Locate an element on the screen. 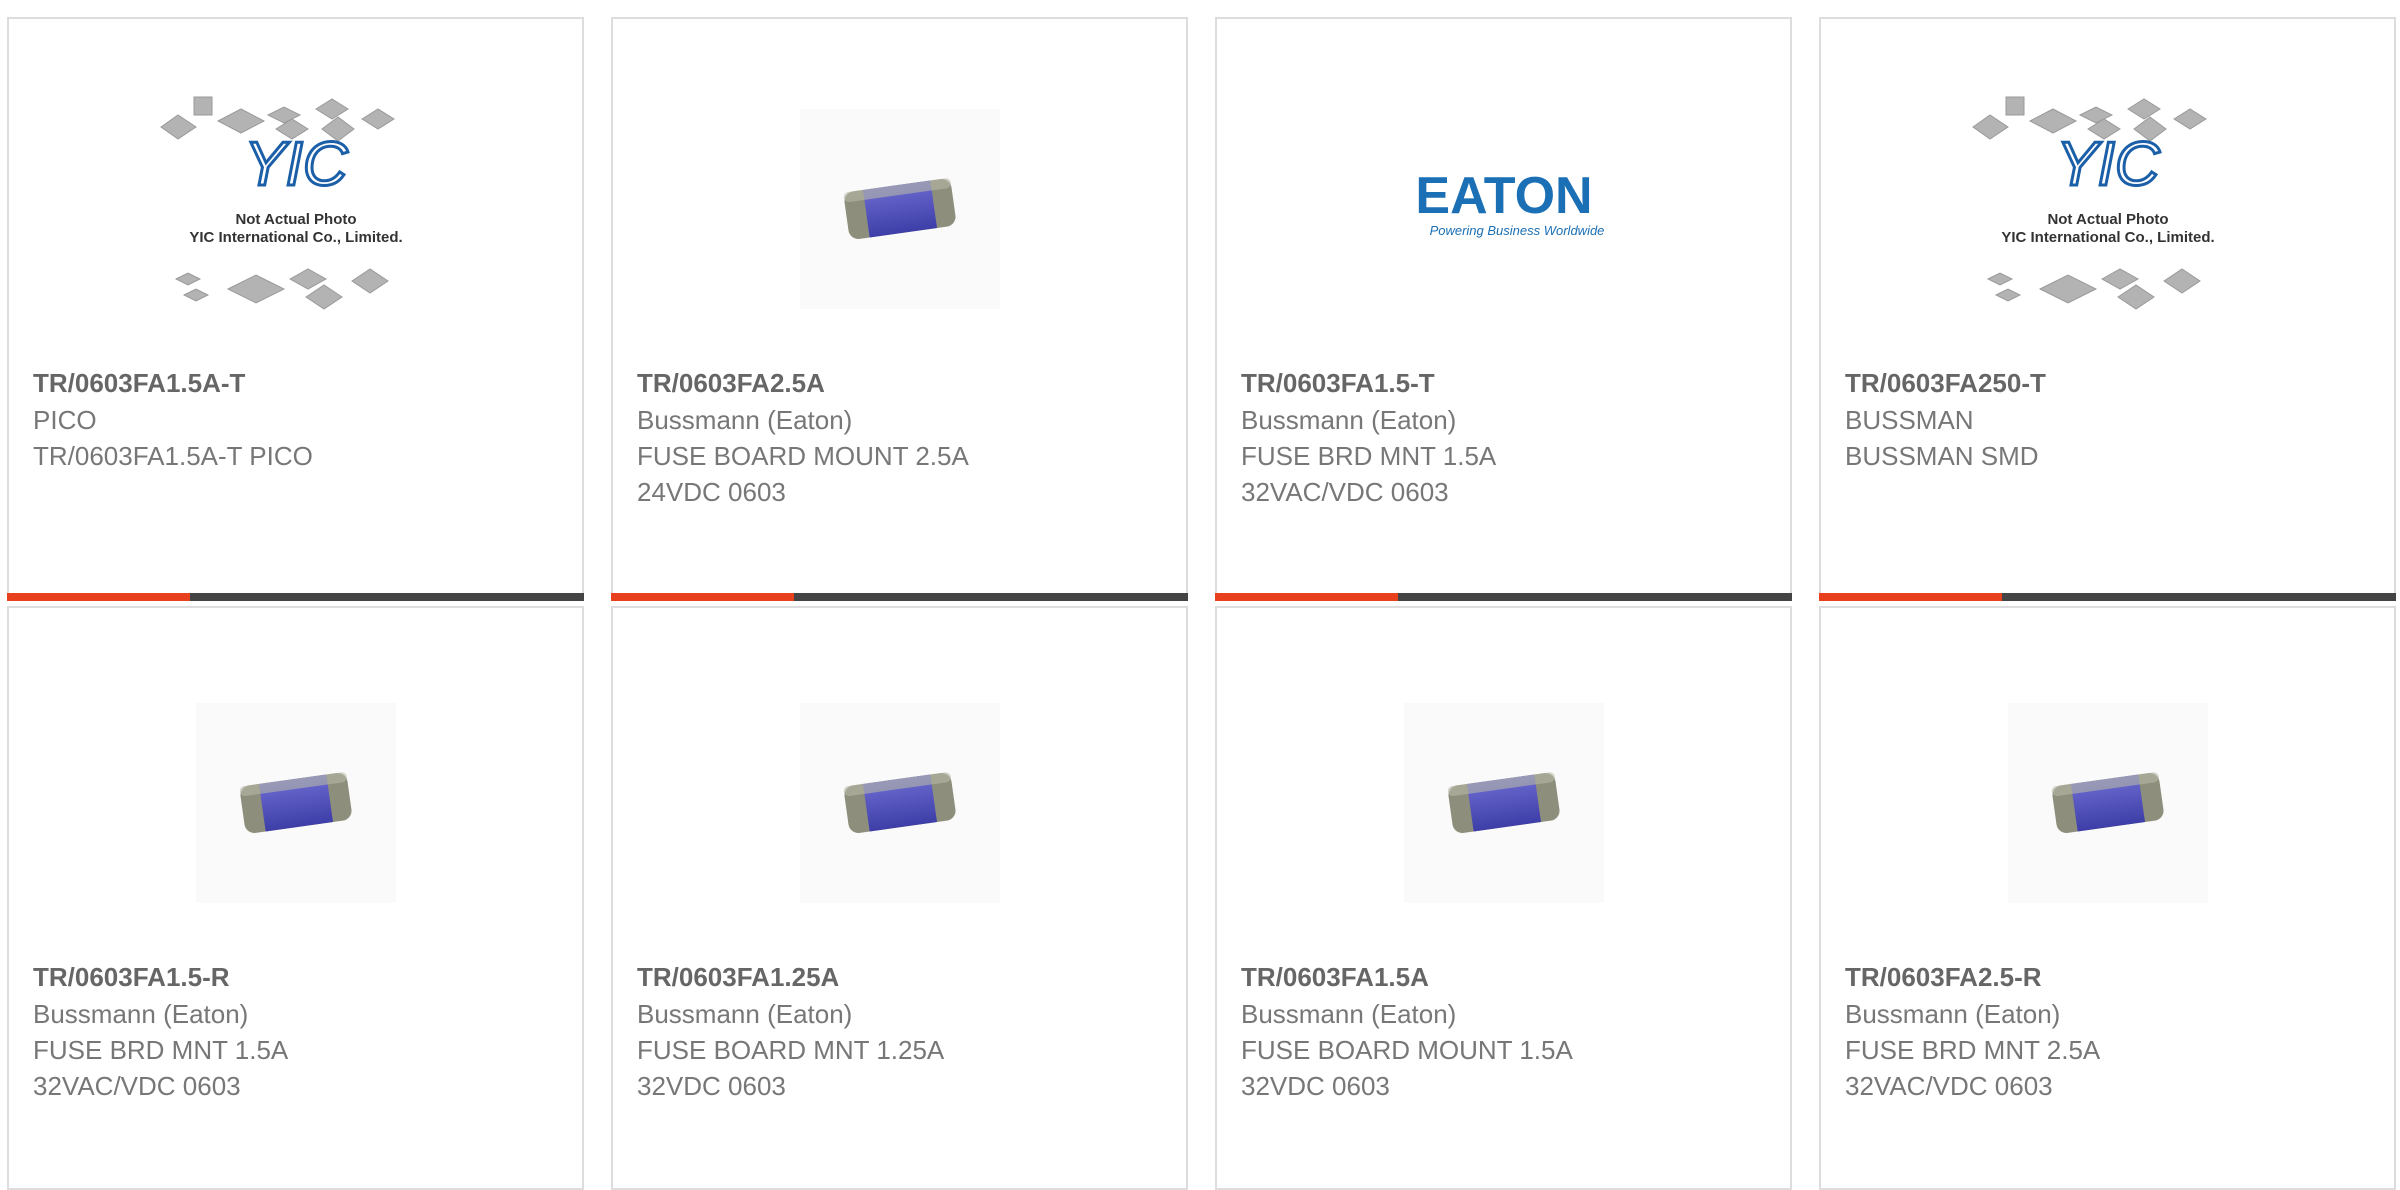 The height and width of the screenshot is (1190, 2400). manufacturer: PICO is located at coordinates (65, 420).